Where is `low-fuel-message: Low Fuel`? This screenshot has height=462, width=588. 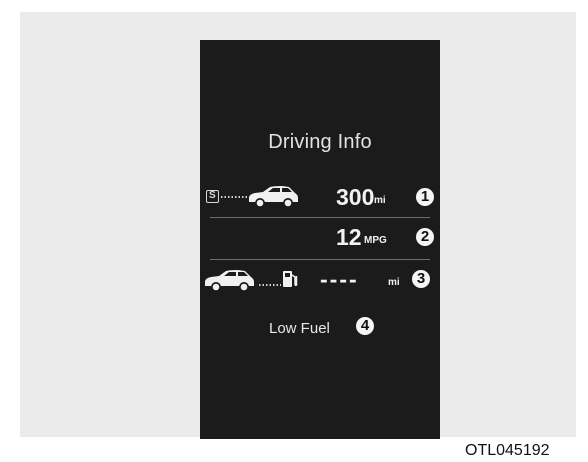
low-fuel-message: Low Fuel is located at coordinates (299, 328).